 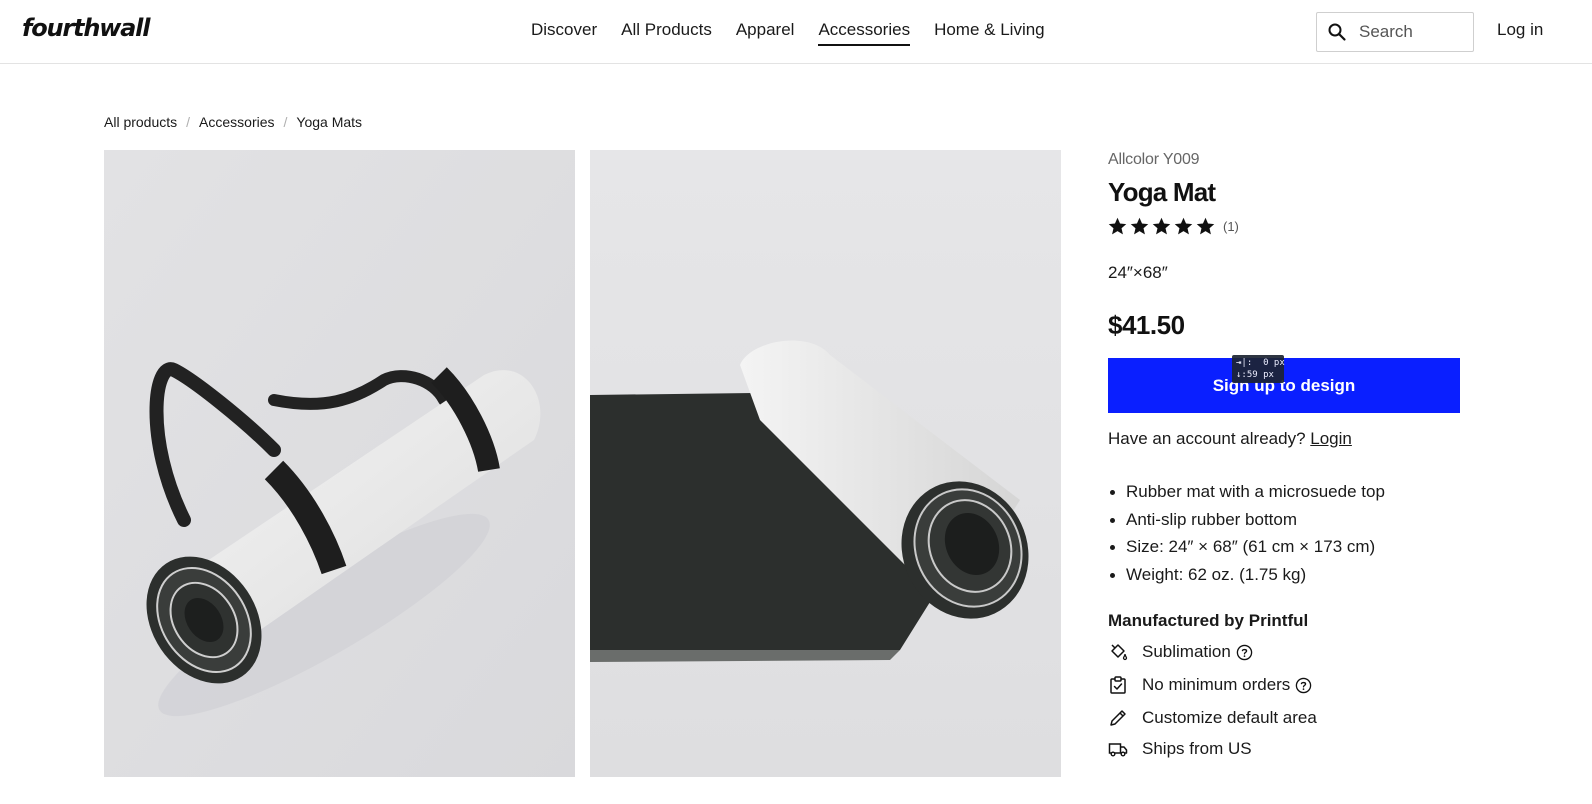 I want to click on breadcrumb-yoga-mats: Yoga Mats, so click(x=329, y=122).